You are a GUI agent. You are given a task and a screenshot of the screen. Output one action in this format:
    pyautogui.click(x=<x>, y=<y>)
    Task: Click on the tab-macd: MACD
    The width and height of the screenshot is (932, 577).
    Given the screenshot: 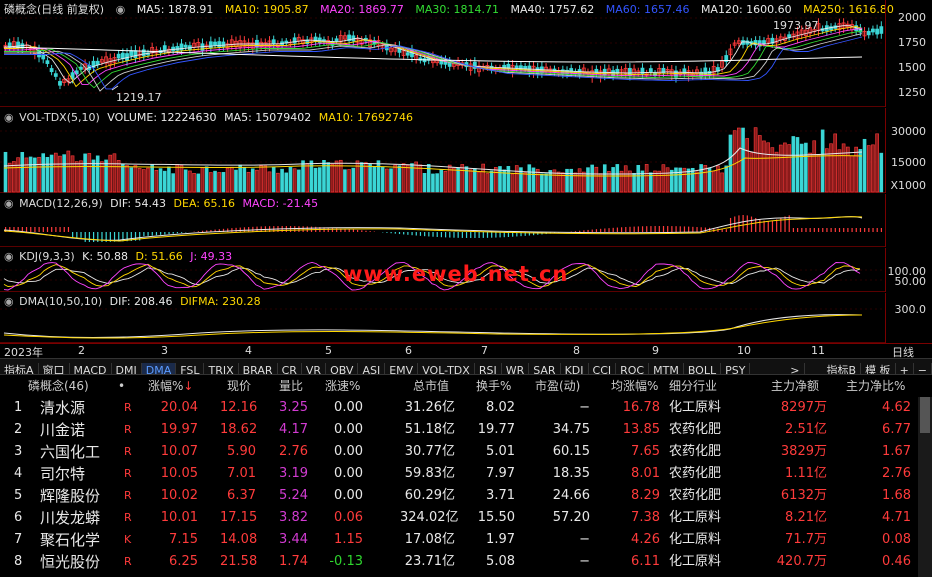 What is the action you would take?
    pyautogui.click(x=91, y=368)
    